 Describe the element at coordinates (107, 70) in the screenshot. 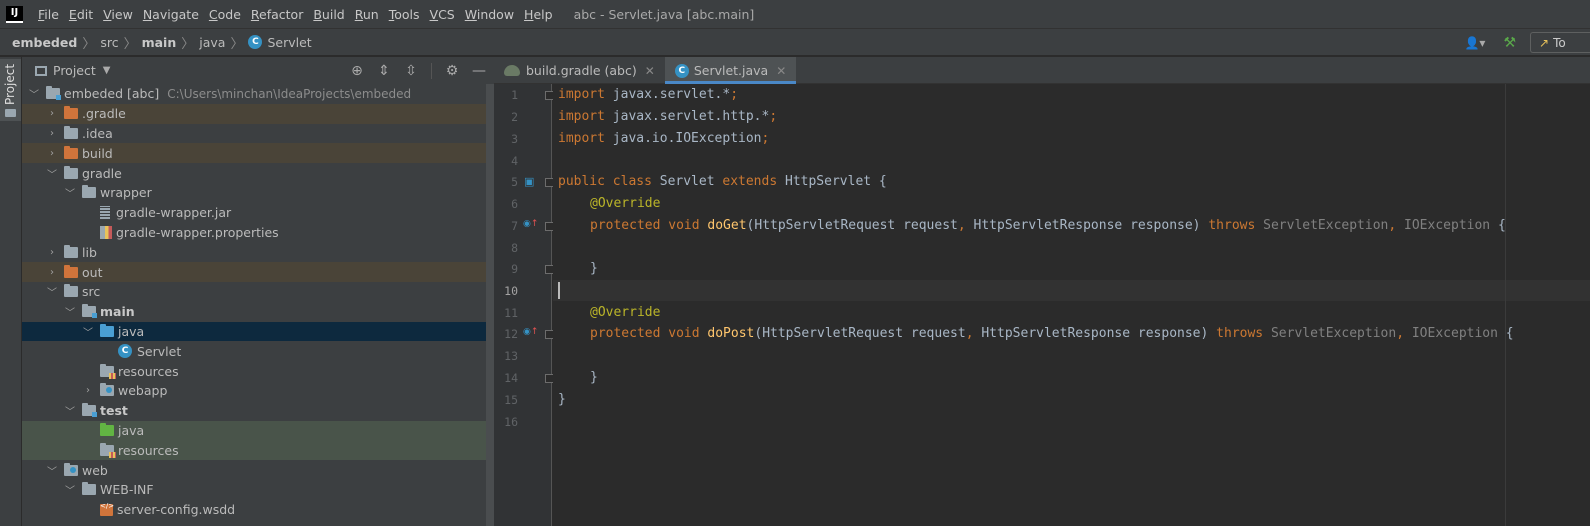

I see `chevron-down-icon: ▼` at that location.